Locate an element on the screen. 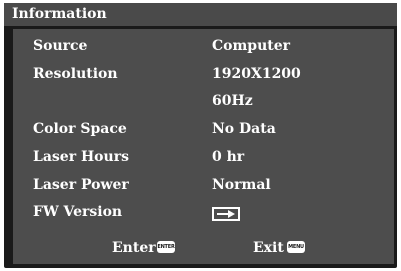 This screenshot has width=401, height=271. resolution-value: 1920X1200 is located at coordinates (256, 74).